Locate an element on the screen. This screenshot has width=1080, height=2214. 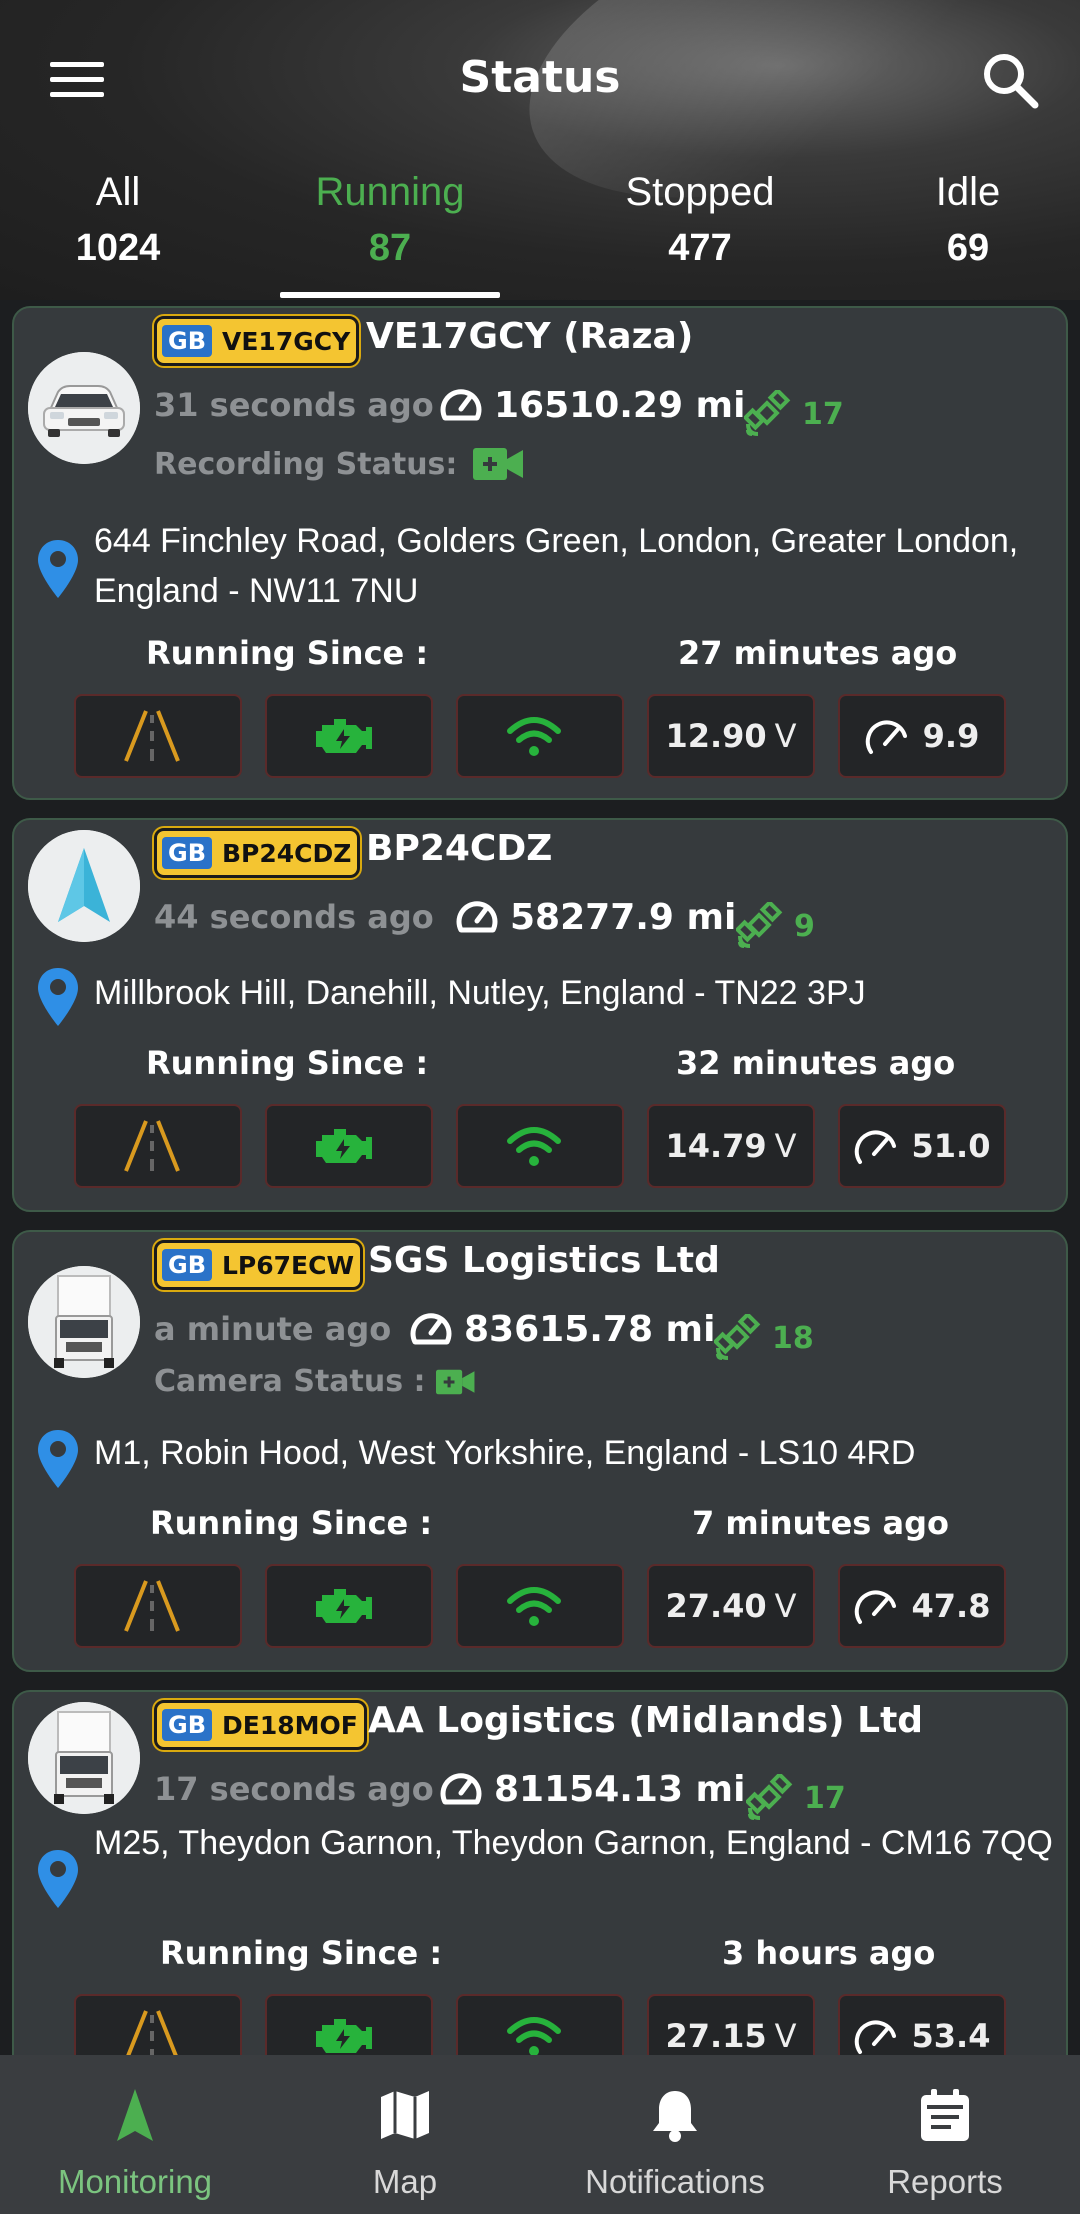
odometer-value: 83615.78 mi is located at coordinates (590, 1329).